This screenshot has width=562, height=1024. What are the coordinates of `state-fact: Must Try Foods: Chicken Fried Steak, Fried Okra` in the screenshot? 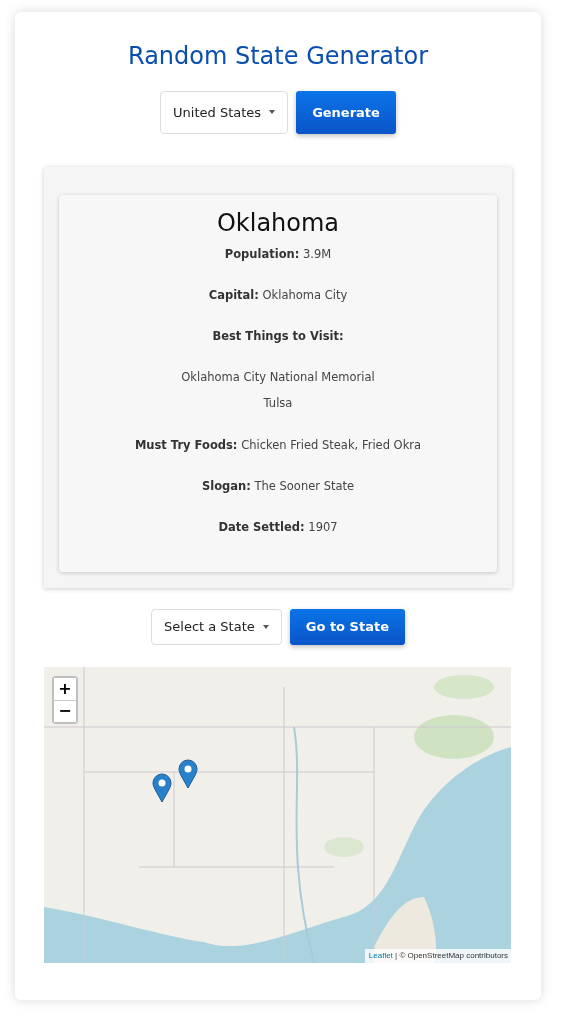 It's located at (278, 444).